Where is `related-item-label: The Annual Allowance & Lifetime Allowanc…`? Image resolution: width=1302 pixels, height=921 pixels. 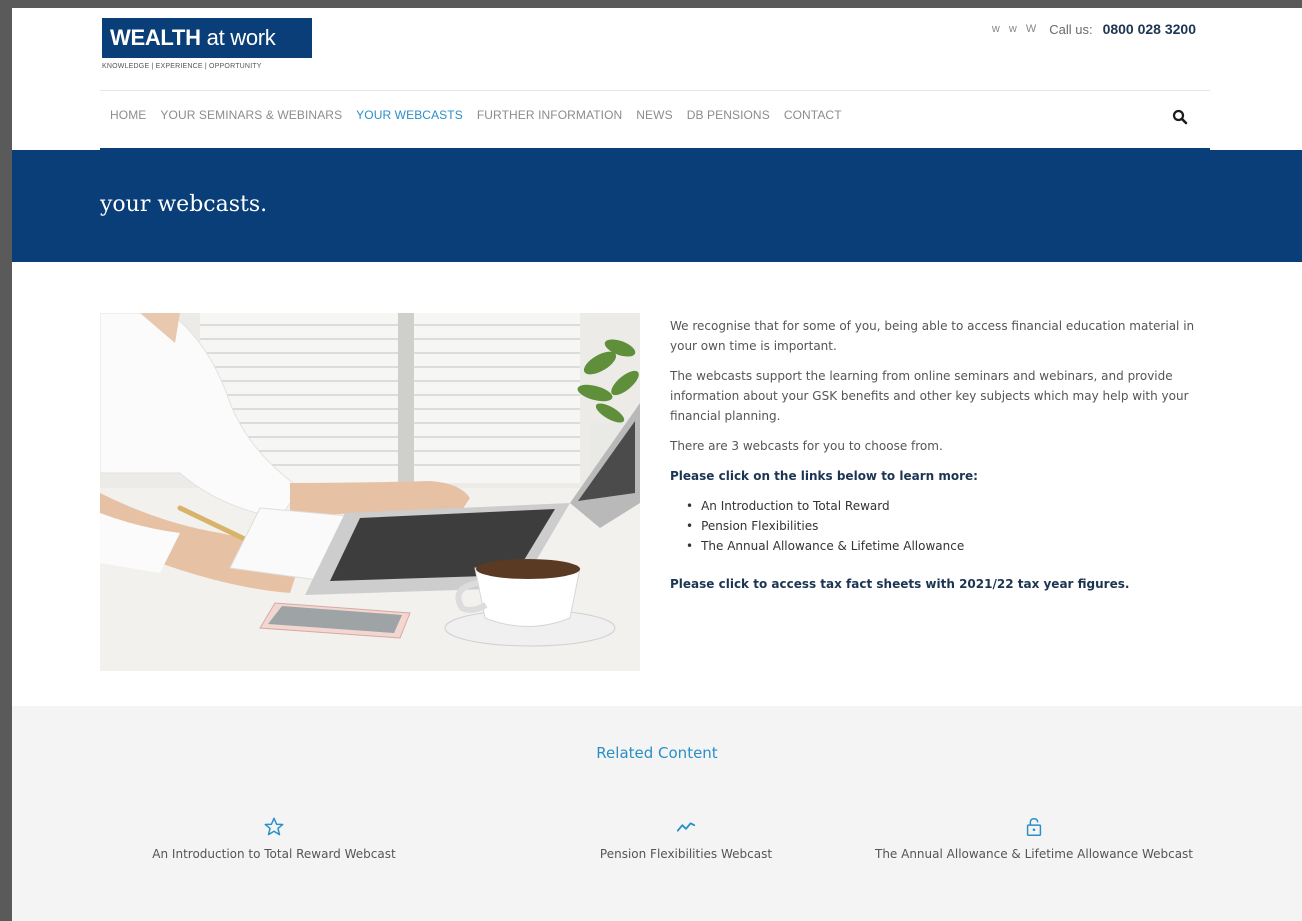
related-item-label: The Annual Allowance & Lifetime Allowanc… is located at coordinates (1034, 854).